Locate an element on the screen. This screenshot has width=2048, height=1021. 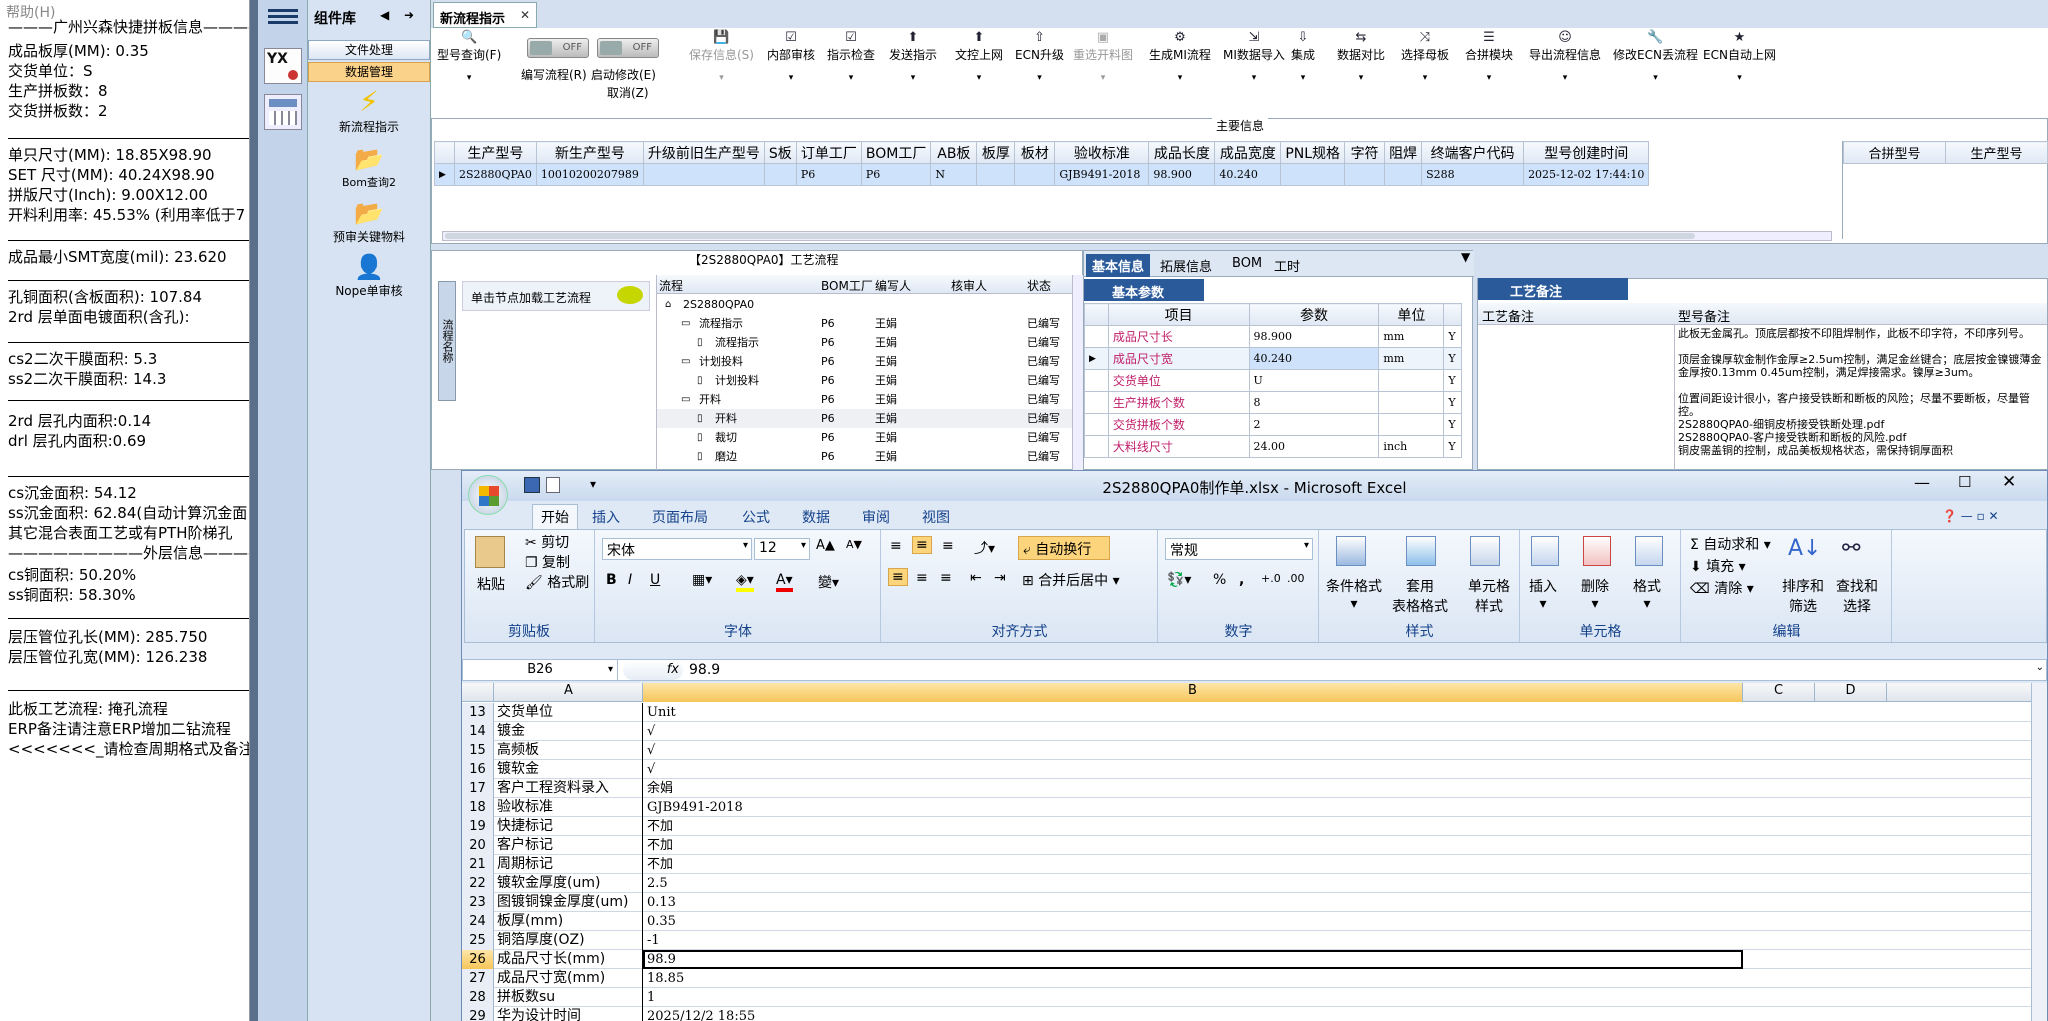
sheet-row: 20 客户标记 不加 is located at coordinates (1254, 845).